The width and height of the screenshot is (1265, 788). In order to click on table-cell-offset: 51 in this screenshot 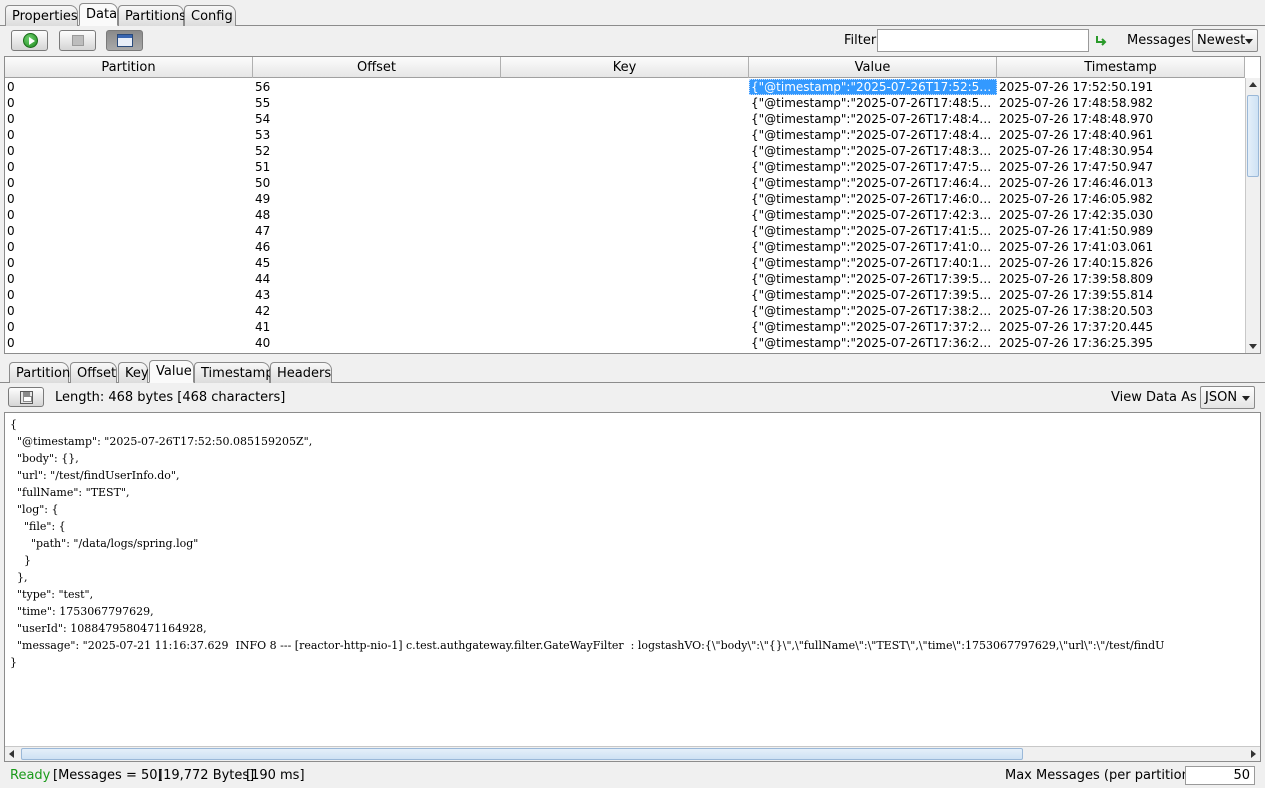, I will do `click(377, 167)`.